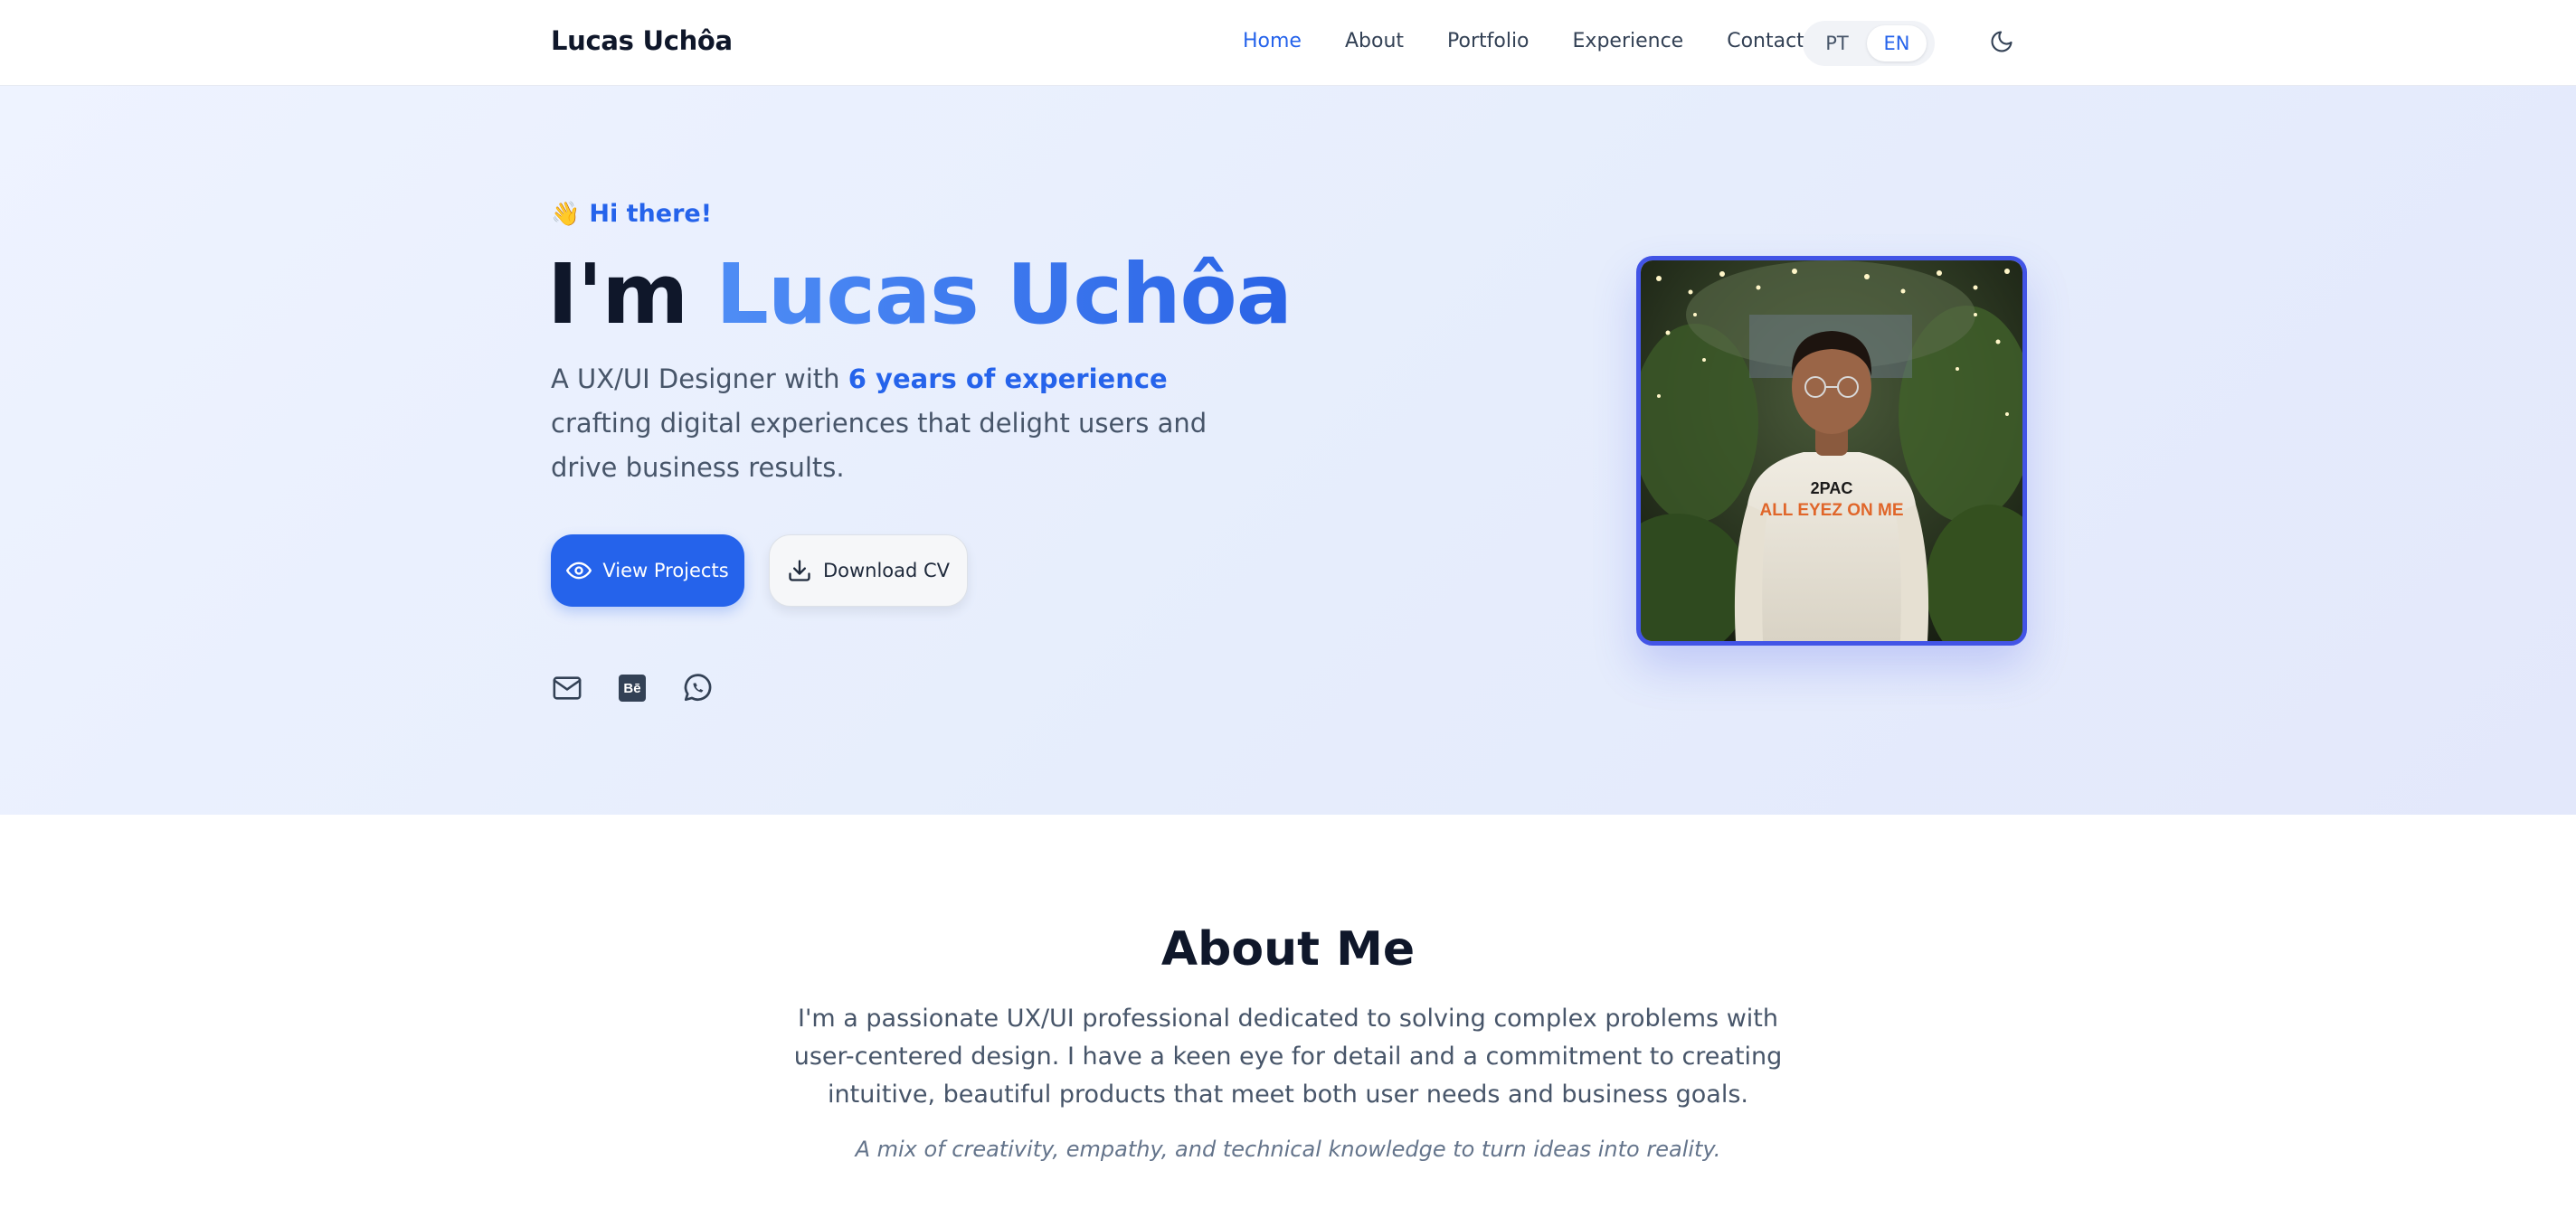 This screenshot has width=2576, height=1227. I want to click on nav-home-link: Home, so click(1273, 41).